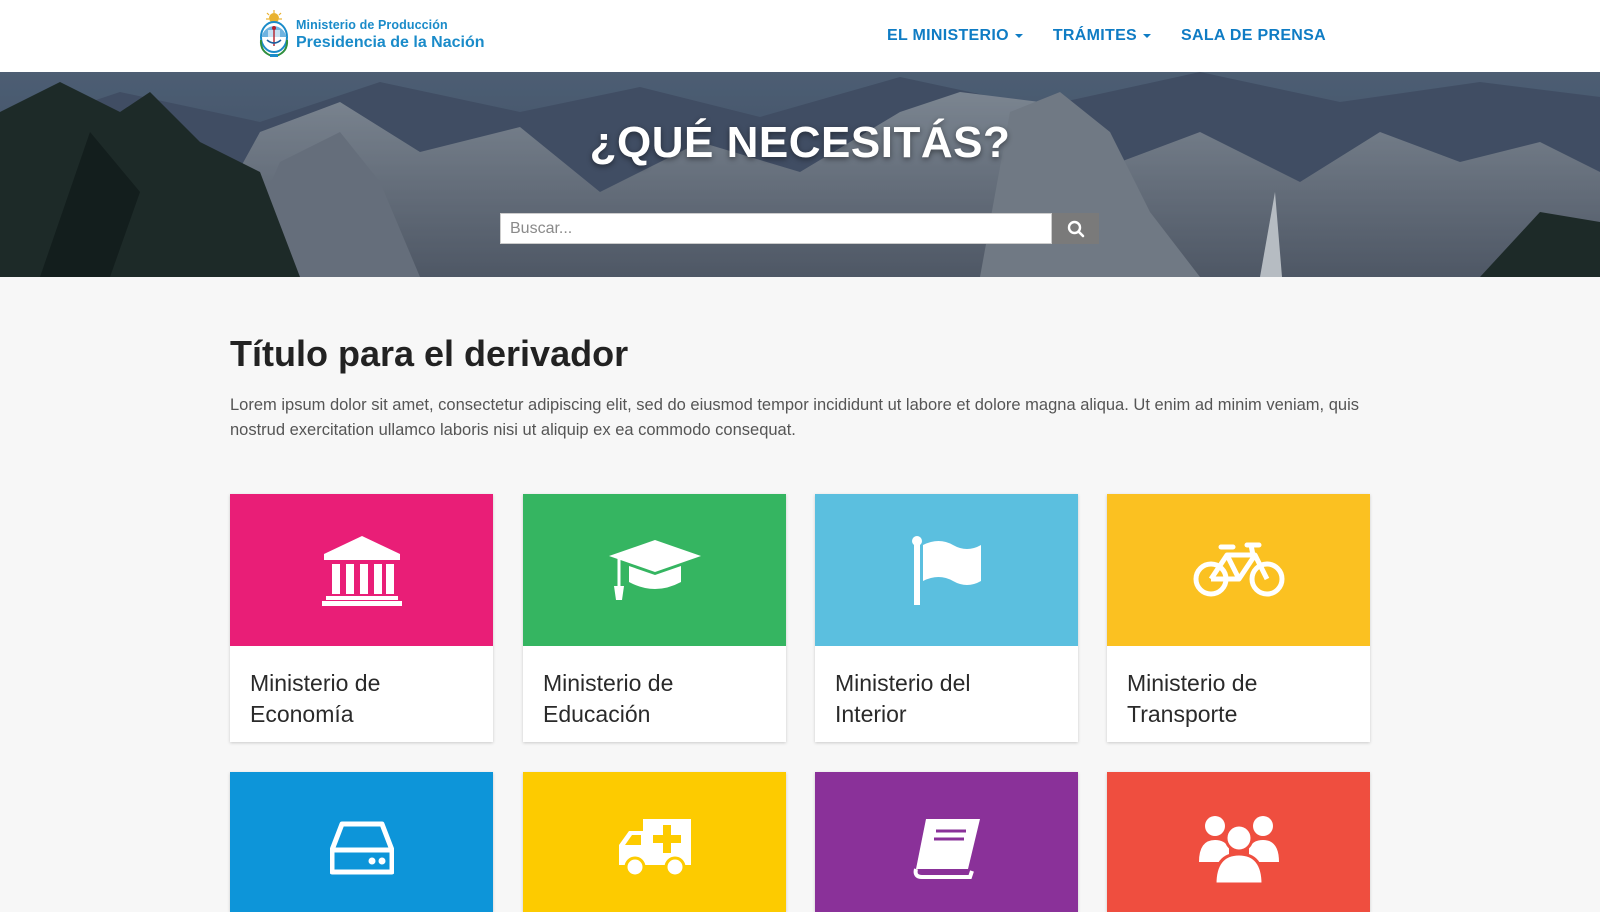 Image resolution: width=1600 pixels, height=912 pixels. What do you see at coordinates (948, 35) in the screenshot?
I see `nav-el-ministerio-label: EL MINISTERIO` at bounding box center [948, 35].